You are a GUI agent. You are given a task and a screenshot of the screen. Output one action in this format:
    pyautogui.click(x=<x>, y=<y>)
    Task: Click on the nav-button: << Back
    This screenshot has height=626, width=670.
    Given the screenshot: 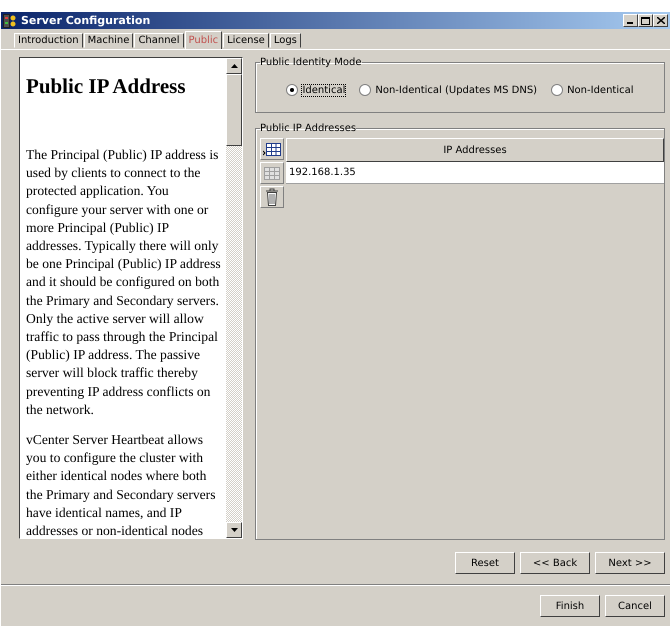 What is the action you would take?
    pyautogui.click(x=555, y=563)
    